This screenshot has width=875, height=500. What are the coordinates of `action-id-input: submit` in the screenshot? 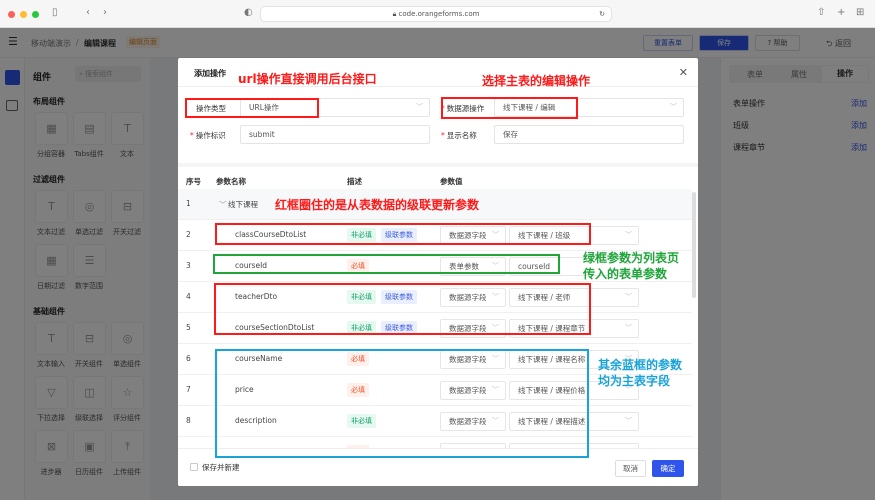 It's located at (335, 134).